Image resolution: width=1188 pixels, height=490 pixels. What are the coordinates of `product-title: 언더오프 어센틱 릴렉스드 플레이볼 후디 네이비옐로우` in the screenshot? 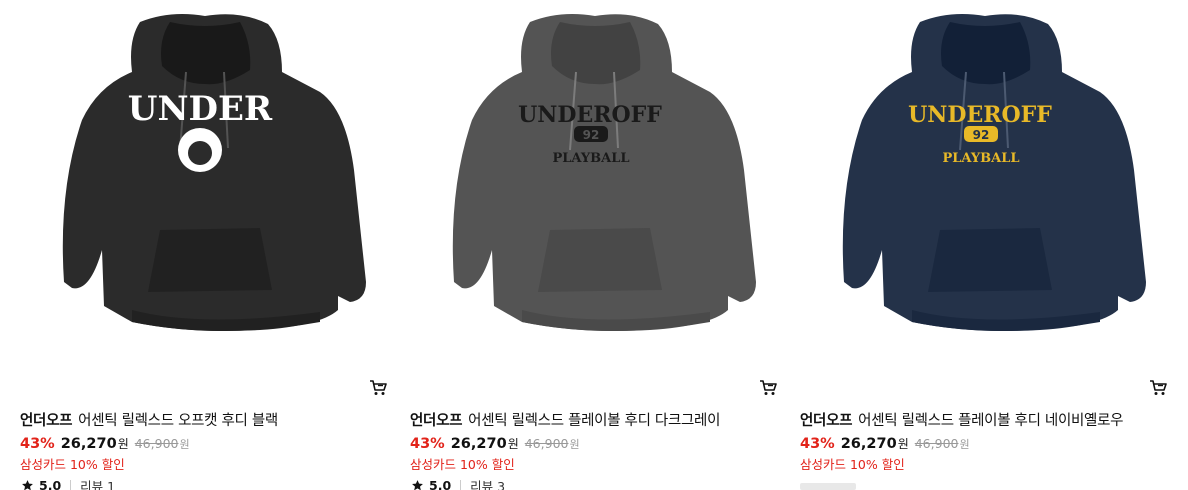 It's located at (961, 419).